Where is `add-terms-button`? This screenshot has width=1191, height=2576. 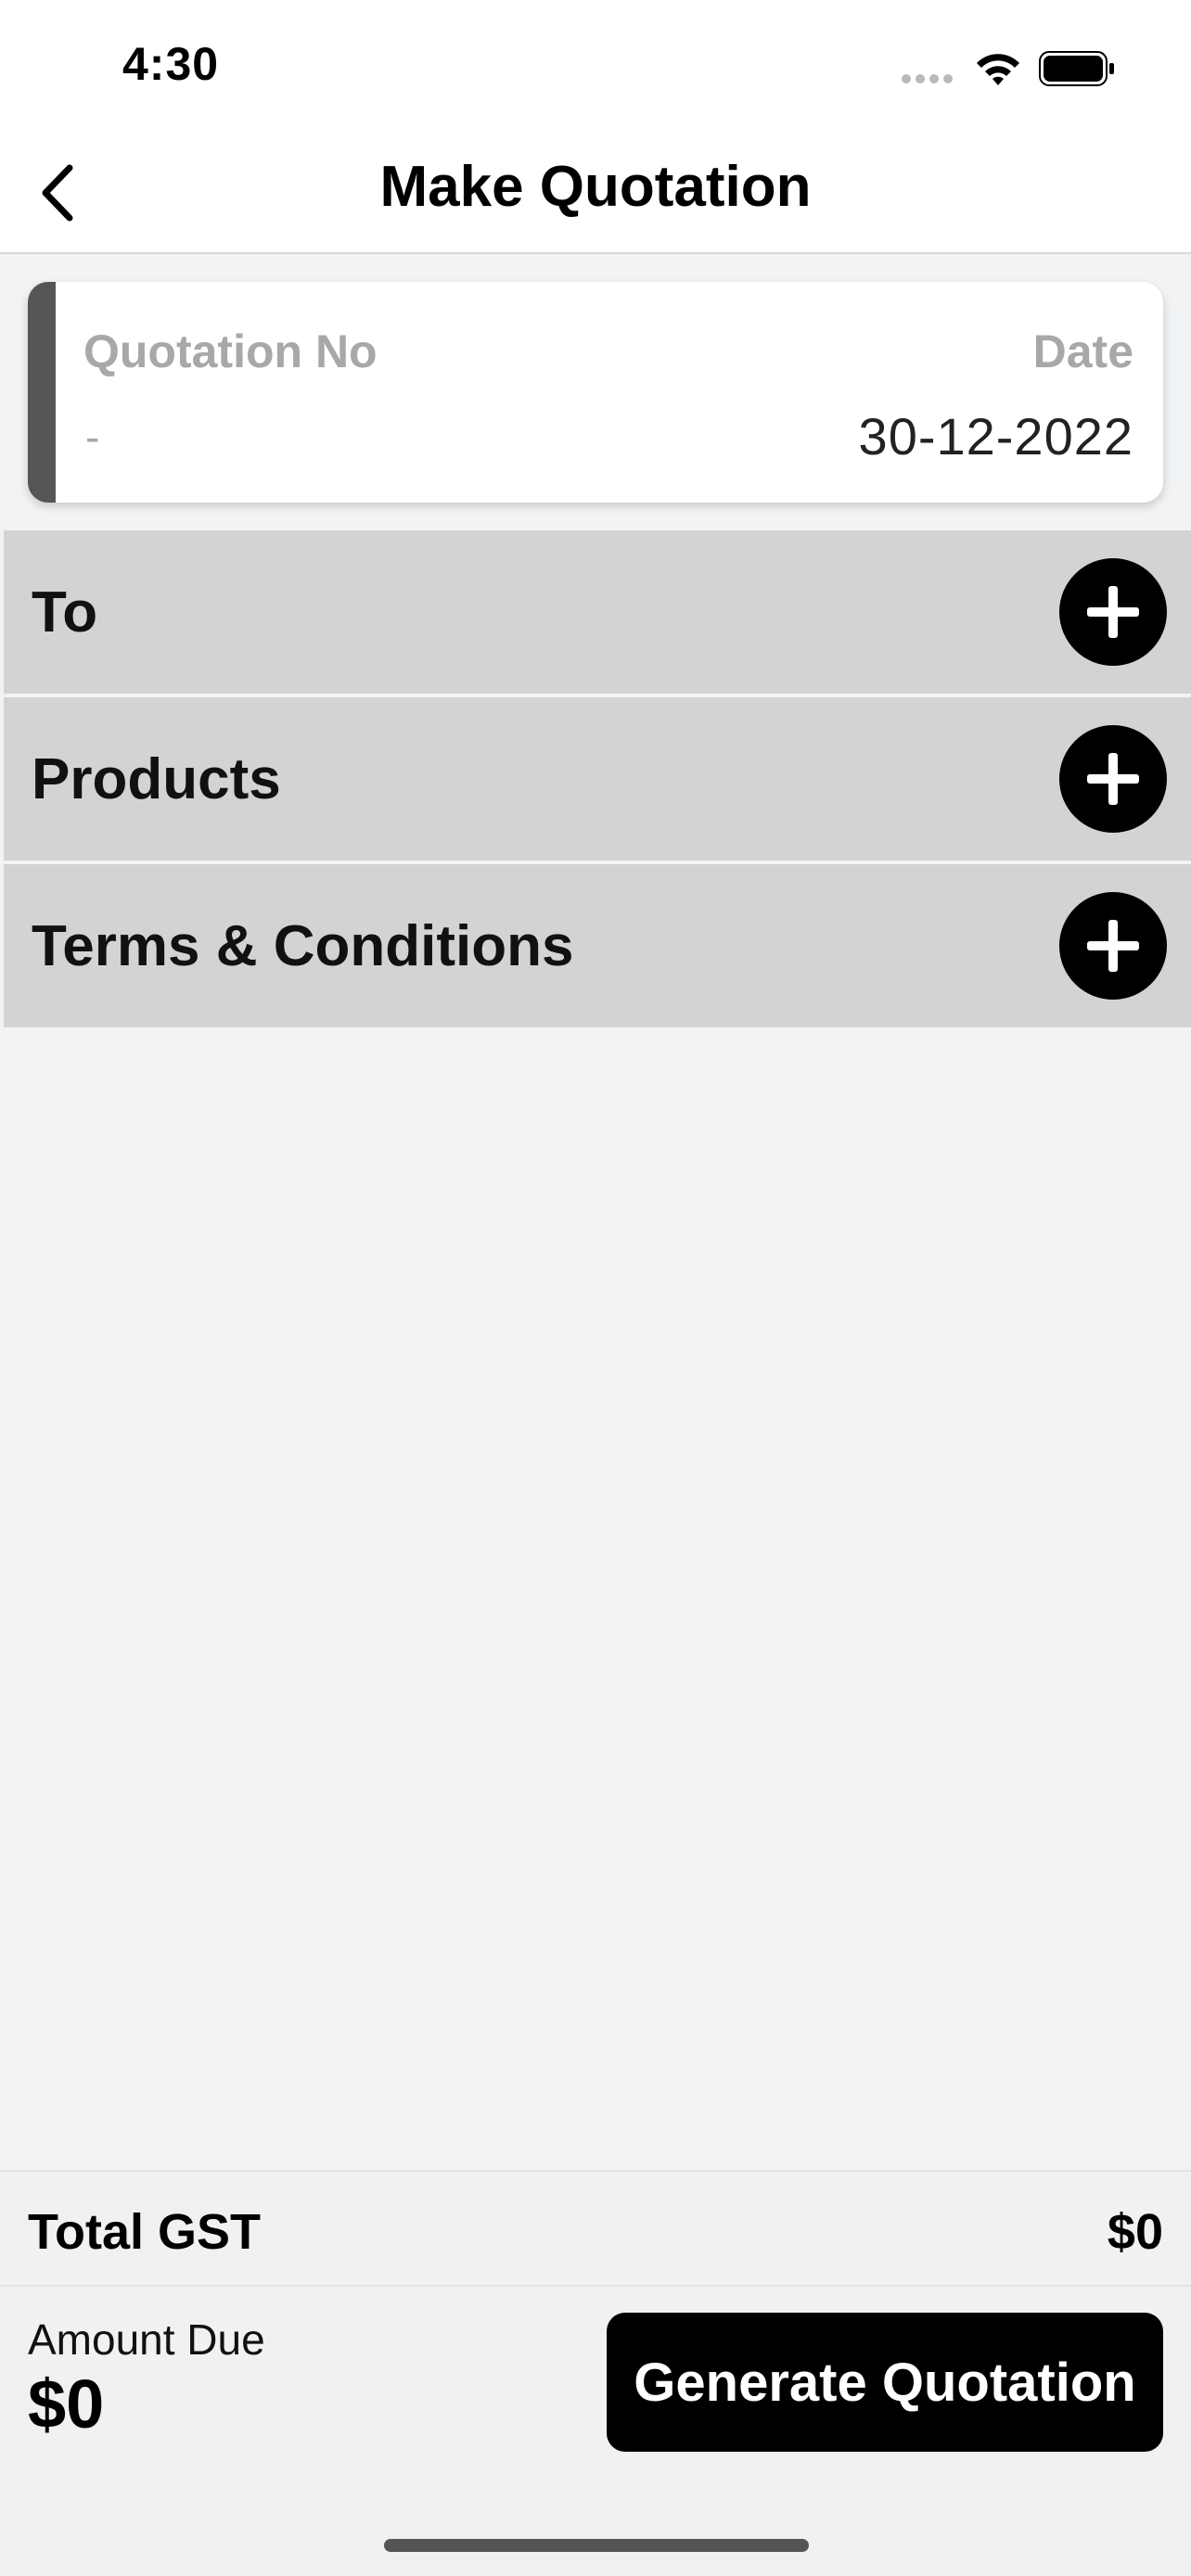 add-terms-button is located at coordinates (1113, 946).